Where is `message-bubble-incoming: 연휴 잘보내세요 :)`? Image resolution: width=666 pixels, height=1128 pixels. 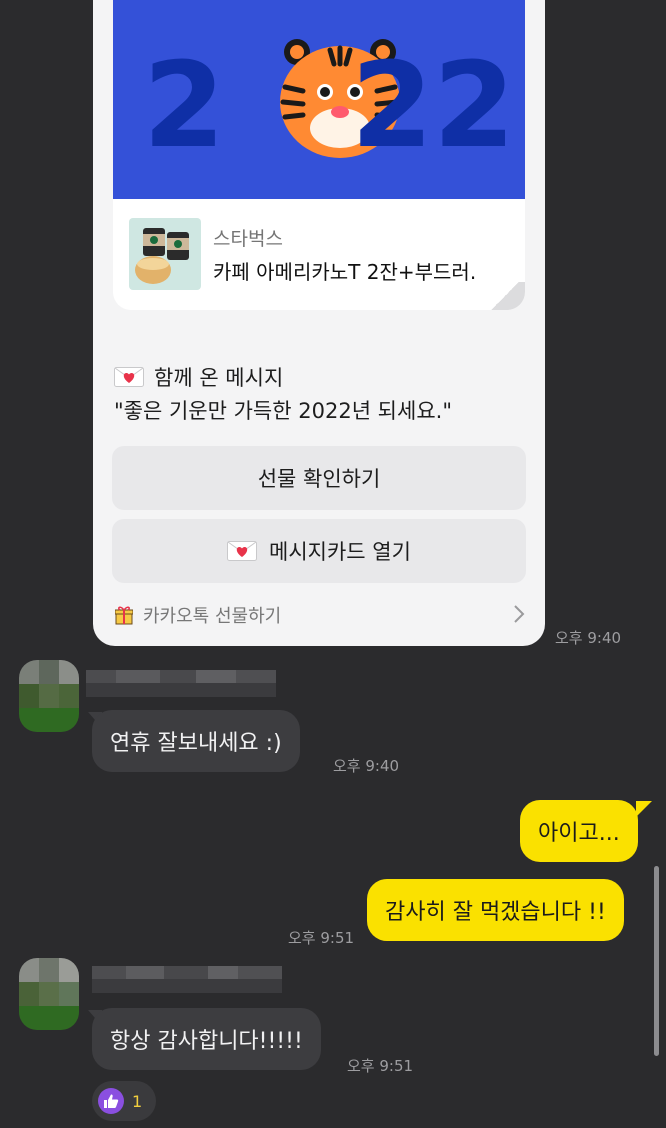 message-bubble-incoming: 연휴 잘보내세요 :) is located at coordinates (196, 741).